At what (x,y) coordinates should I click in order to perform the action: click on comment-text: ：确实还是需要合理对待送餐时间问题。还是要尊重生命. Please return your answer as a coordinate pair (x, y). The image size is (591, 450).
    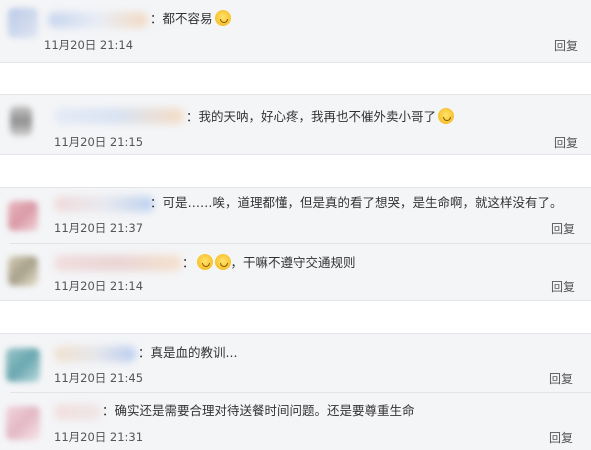
    Looking at the image, I should click on (258, 411).